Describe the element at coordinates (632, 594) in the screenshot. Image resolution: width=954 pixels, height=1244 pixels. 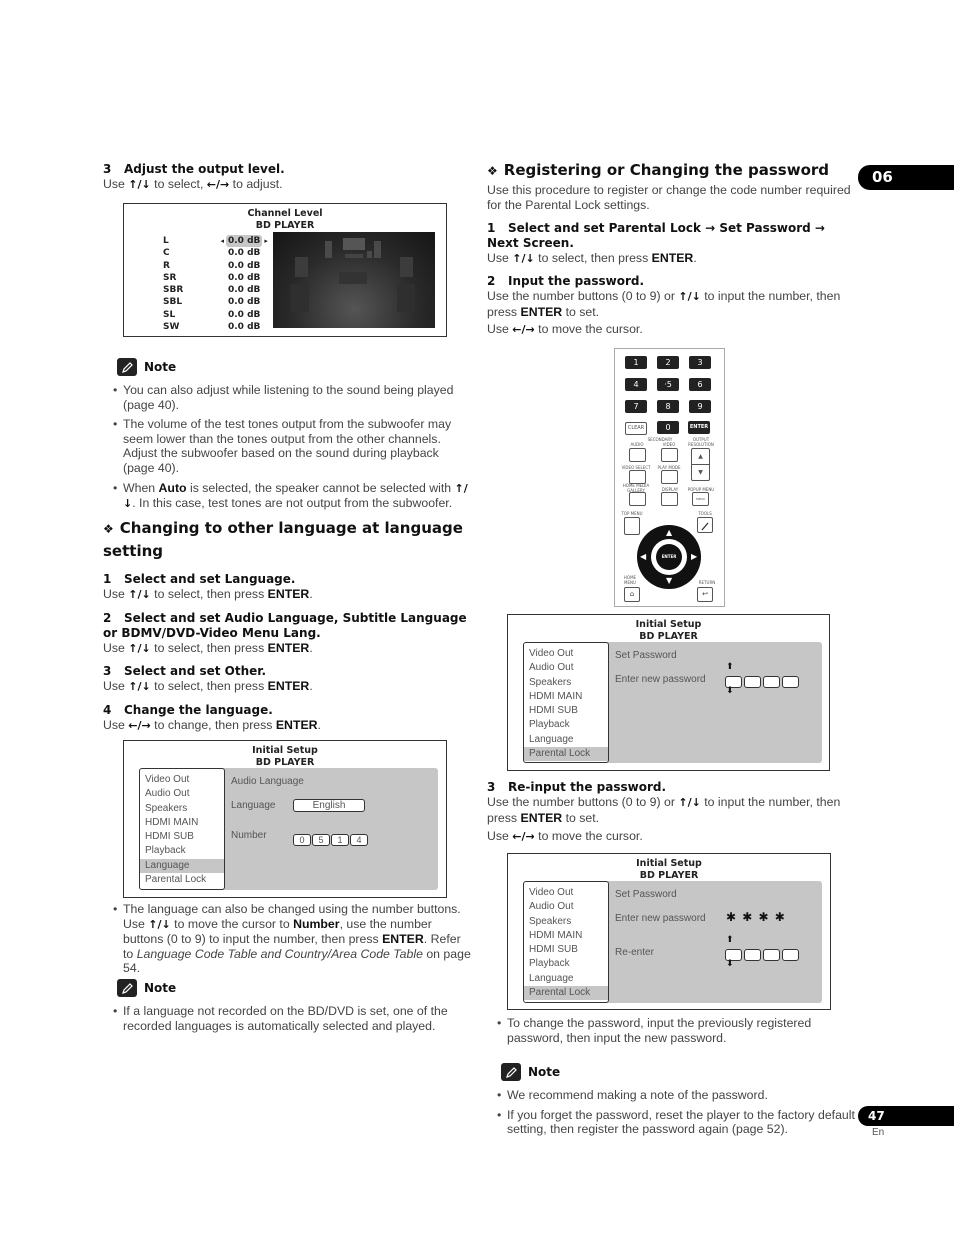
I see `home-menu-button: ⌂` at that location.